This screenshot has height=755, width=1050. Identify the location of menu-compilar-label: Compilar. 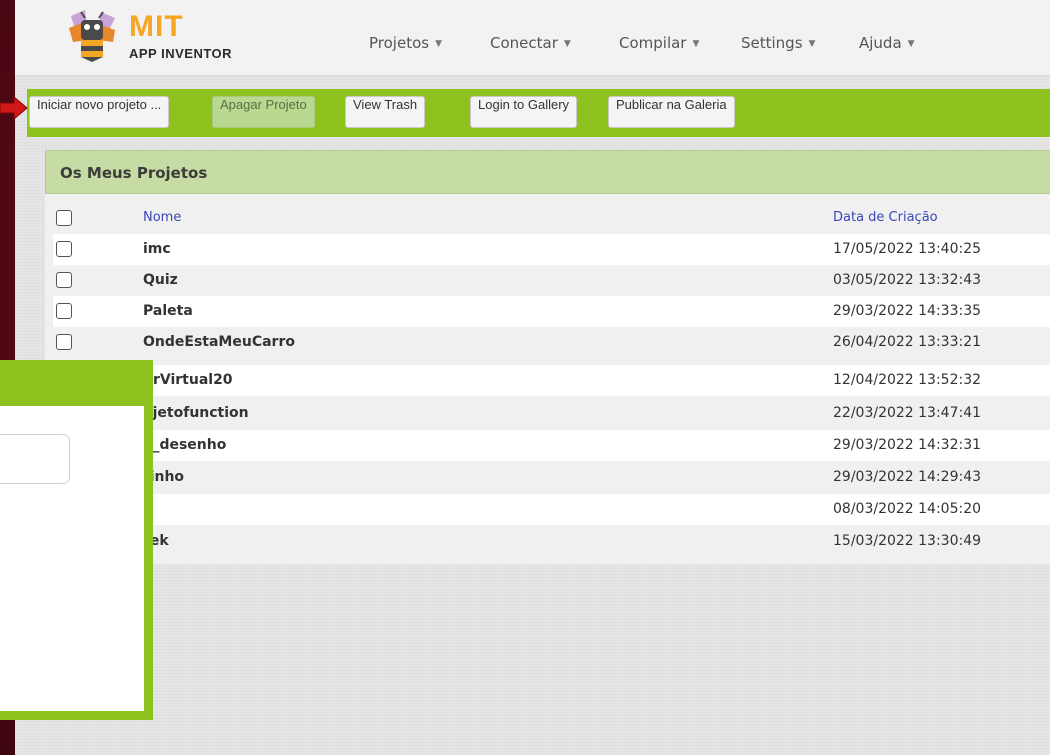
(653, 43).